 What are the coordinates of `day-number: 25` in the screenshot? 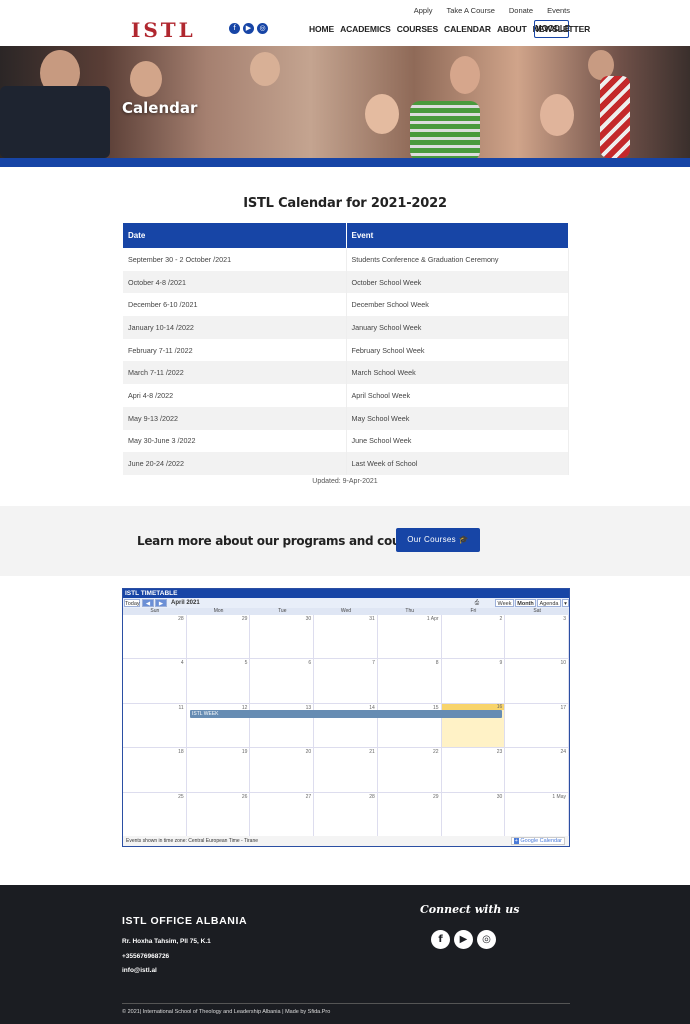 It's located at (181, 796).